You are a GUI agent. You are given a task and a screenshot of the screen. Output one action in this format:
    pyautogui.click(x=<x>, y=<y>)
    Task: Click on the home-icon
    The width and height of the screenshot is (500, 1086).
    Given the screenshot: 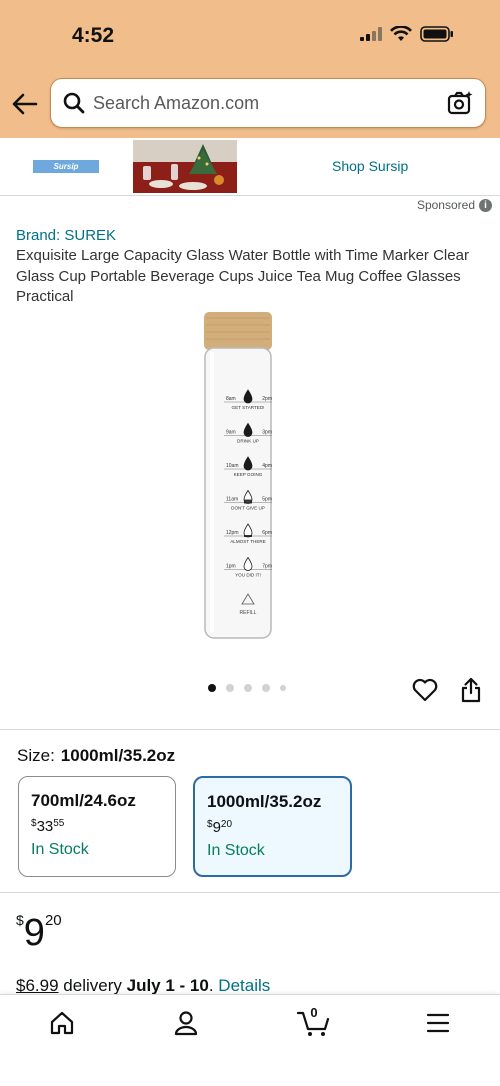 What is the action you would take?
    pyautogui.click(x=62, y=1023)
    